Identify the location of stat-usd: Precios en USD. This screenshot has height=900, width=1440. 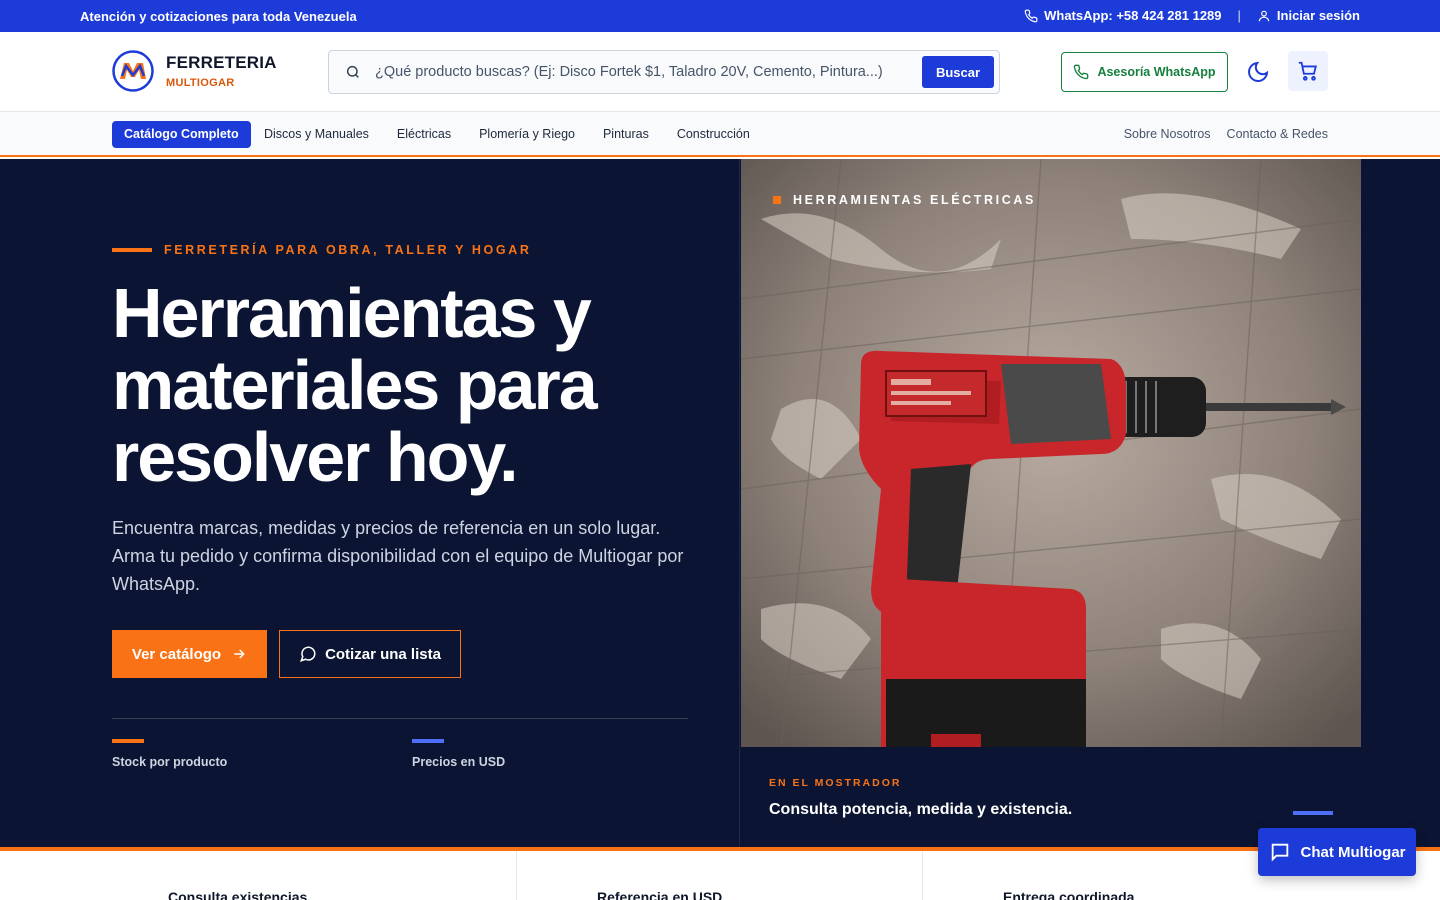
(458, 754).